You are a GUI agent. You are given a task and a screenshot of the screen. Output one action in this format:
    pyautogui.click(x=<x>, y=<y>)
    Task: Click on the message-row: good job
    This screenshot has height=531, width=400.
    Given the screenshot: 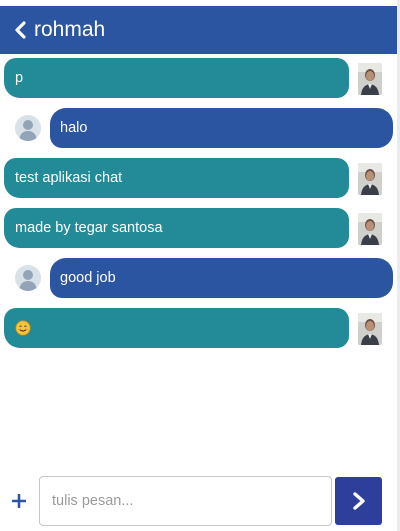 What is the action you would take?
    pyautogui.click(x=198, y=279)
    